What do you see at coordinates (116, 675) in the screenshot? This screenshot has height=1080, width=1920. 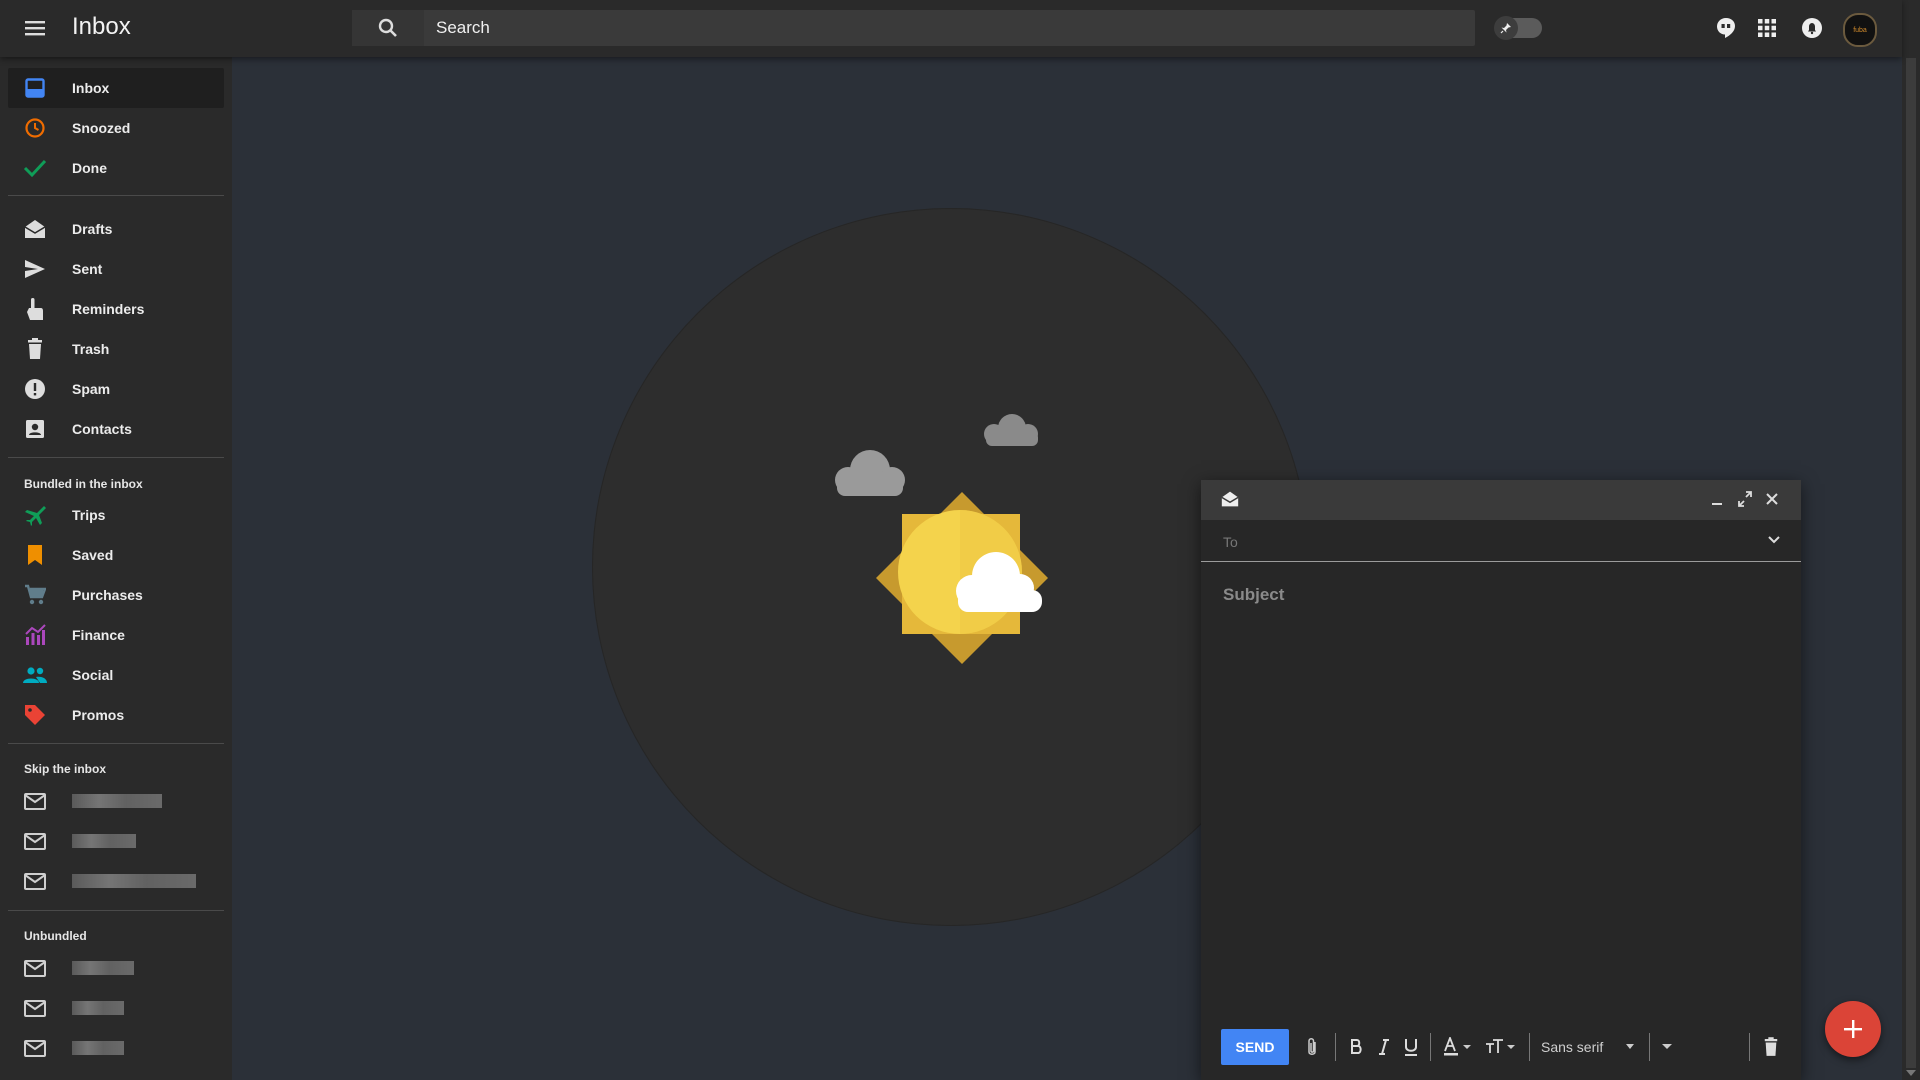 I see `sidebar-item-social: Social` at bounding box center [116, 675].